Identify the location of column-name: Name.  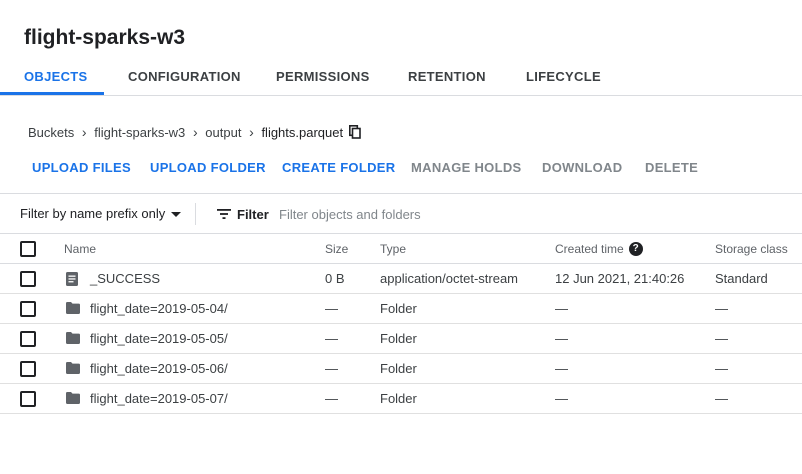
(80, 249).